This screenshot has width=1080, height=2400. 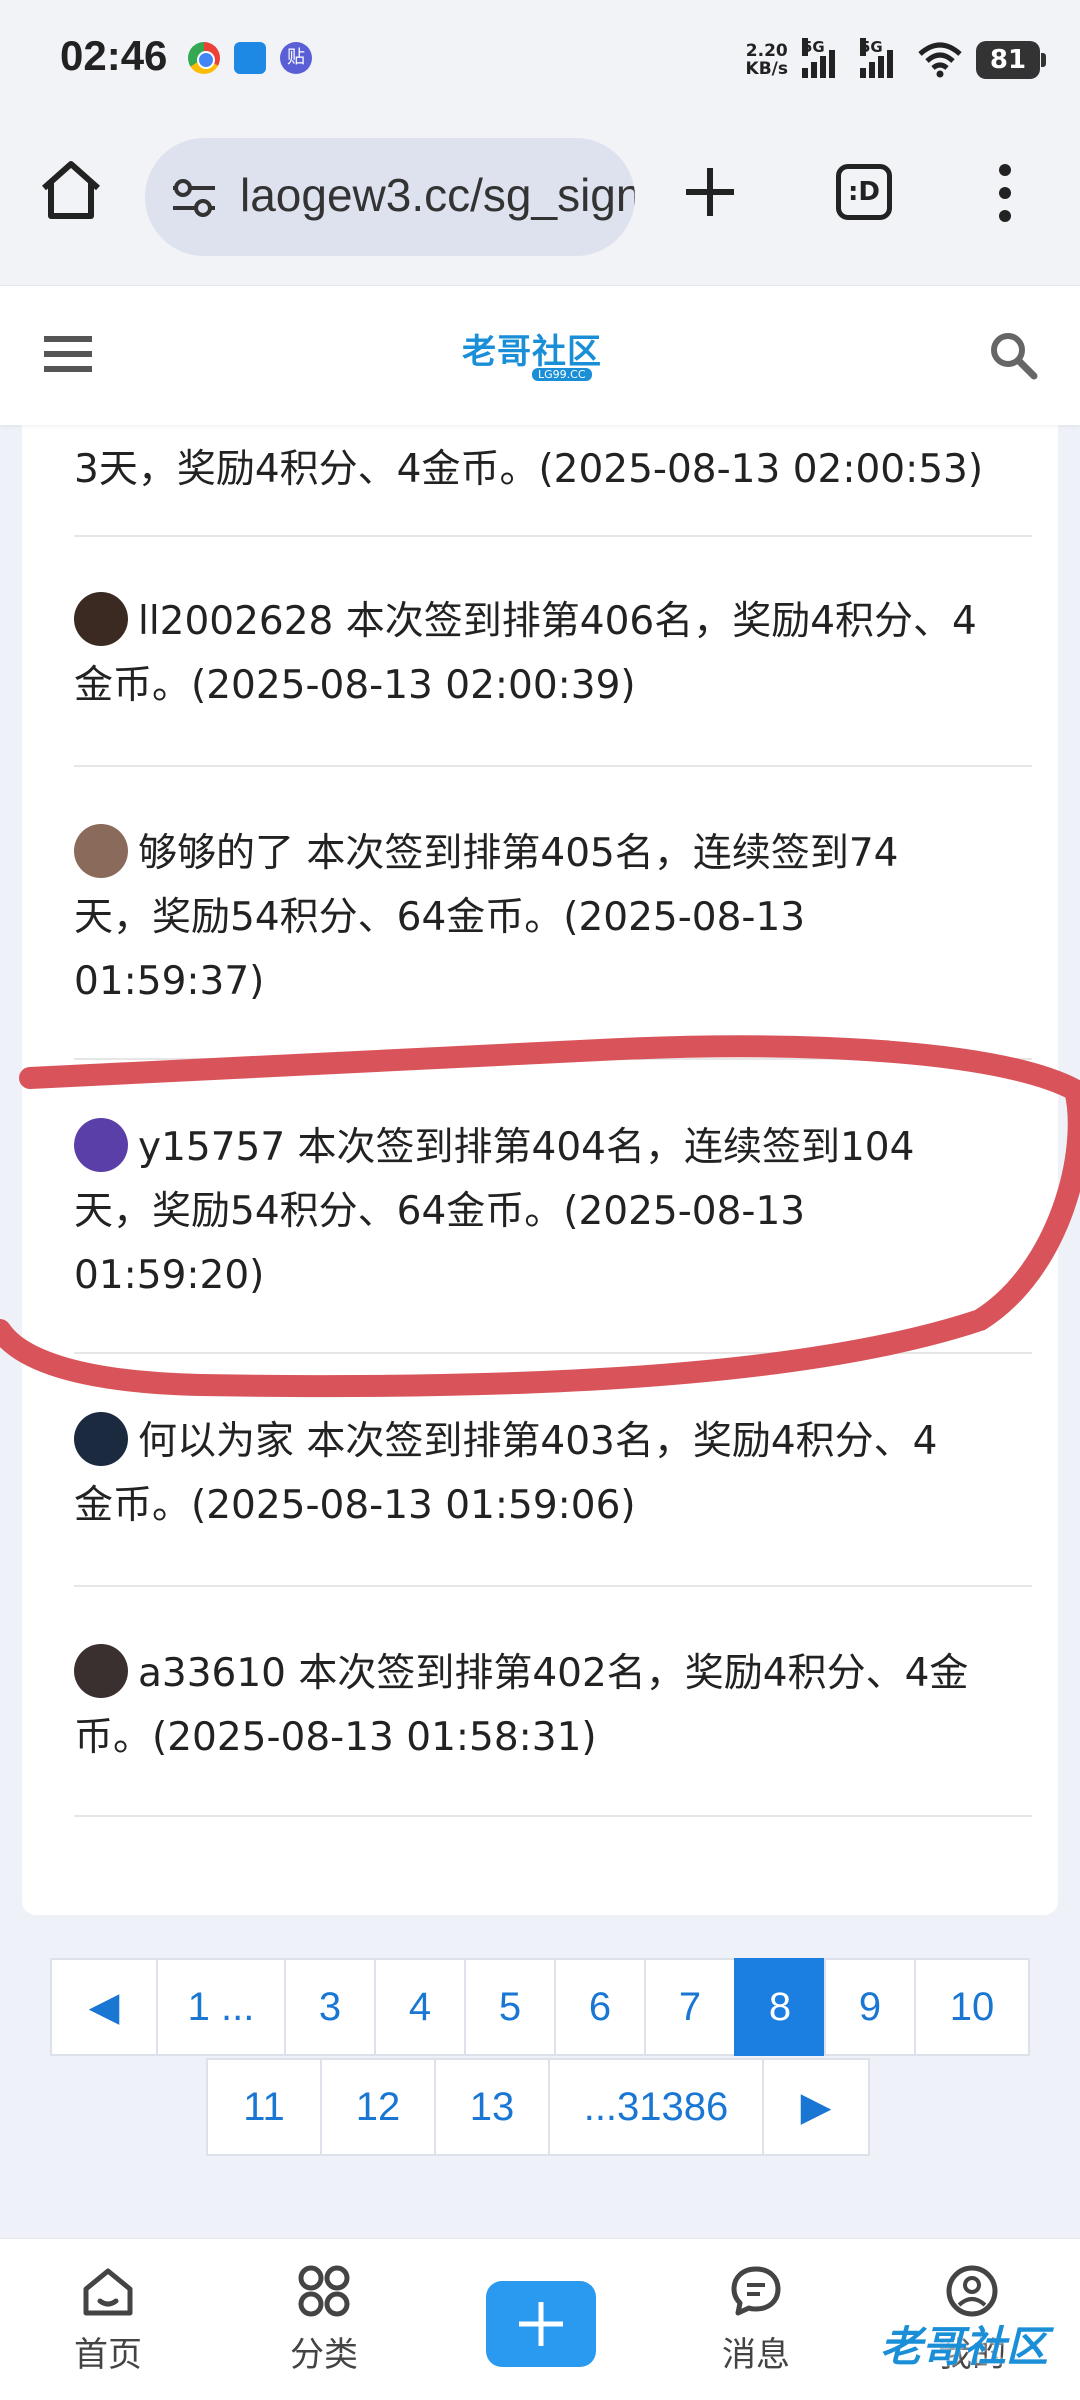 What do you see at coordinates (780, 2007) in the screenshot?
I see `page-button-current: 8` at bounding box center [780, 2007].